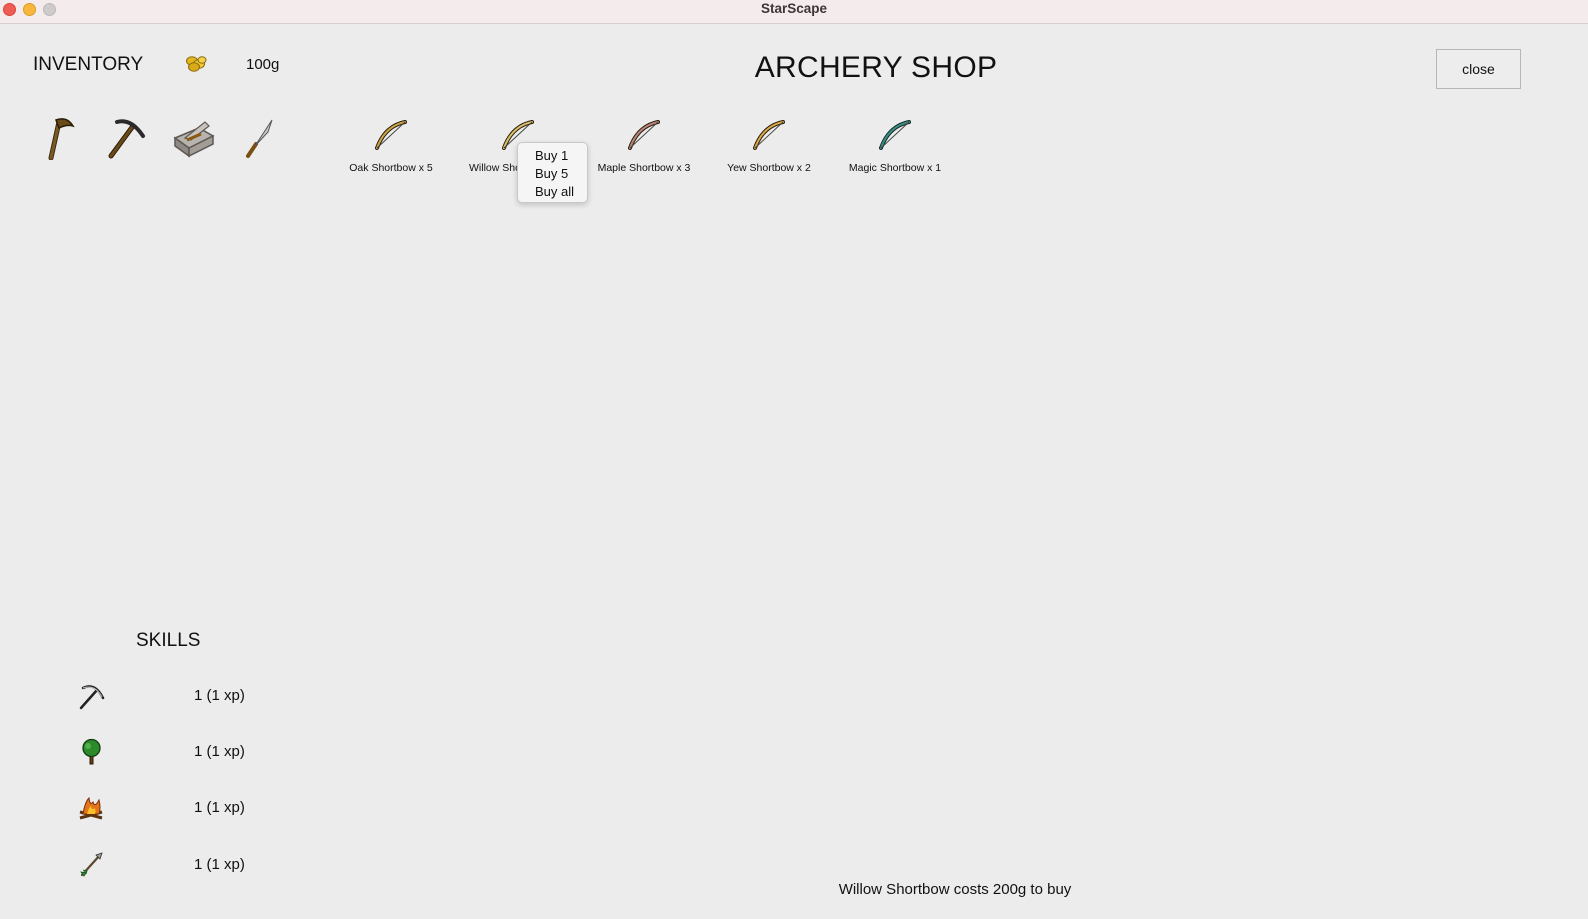 The image size is (1588, 919). I want to click on pickaxe-icon, so click(126, 139).